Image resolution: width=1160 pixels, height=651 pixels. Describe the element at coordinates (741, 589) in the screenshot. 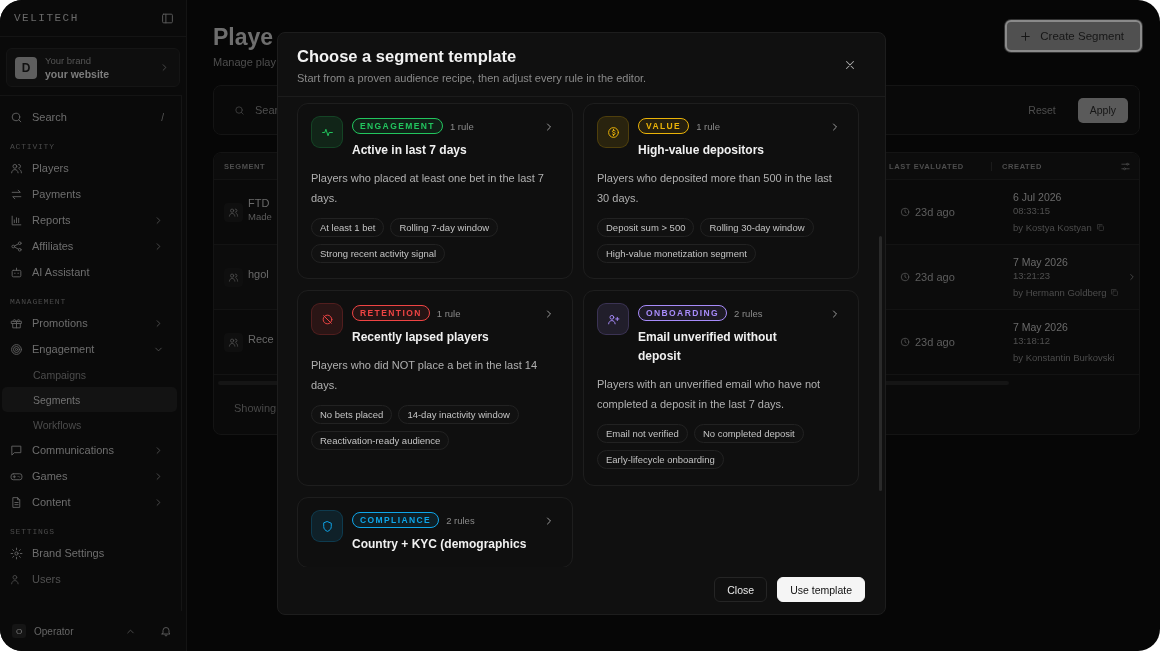

I see `close-button: Close` at that location.